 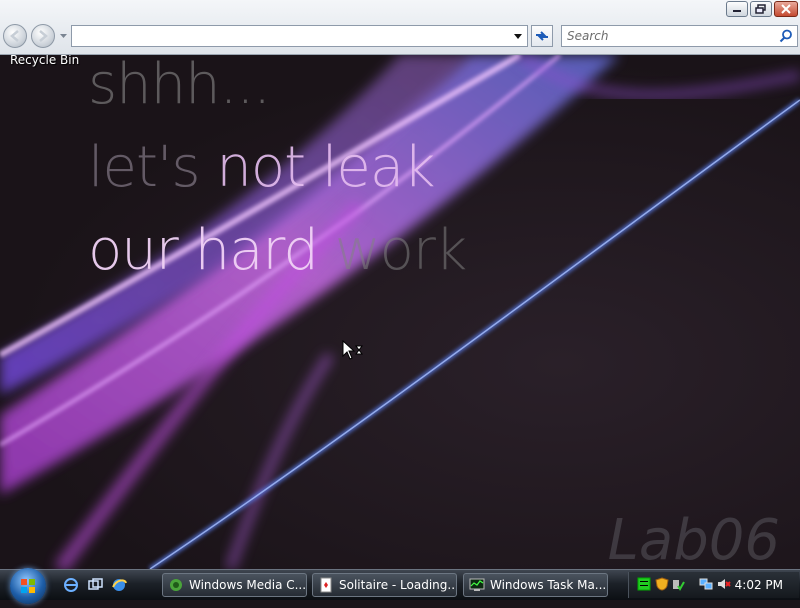 What do you see at coordinates (176, 585) in the screenshot?
I see `media-center-icon` at bounding box center [176, 585].